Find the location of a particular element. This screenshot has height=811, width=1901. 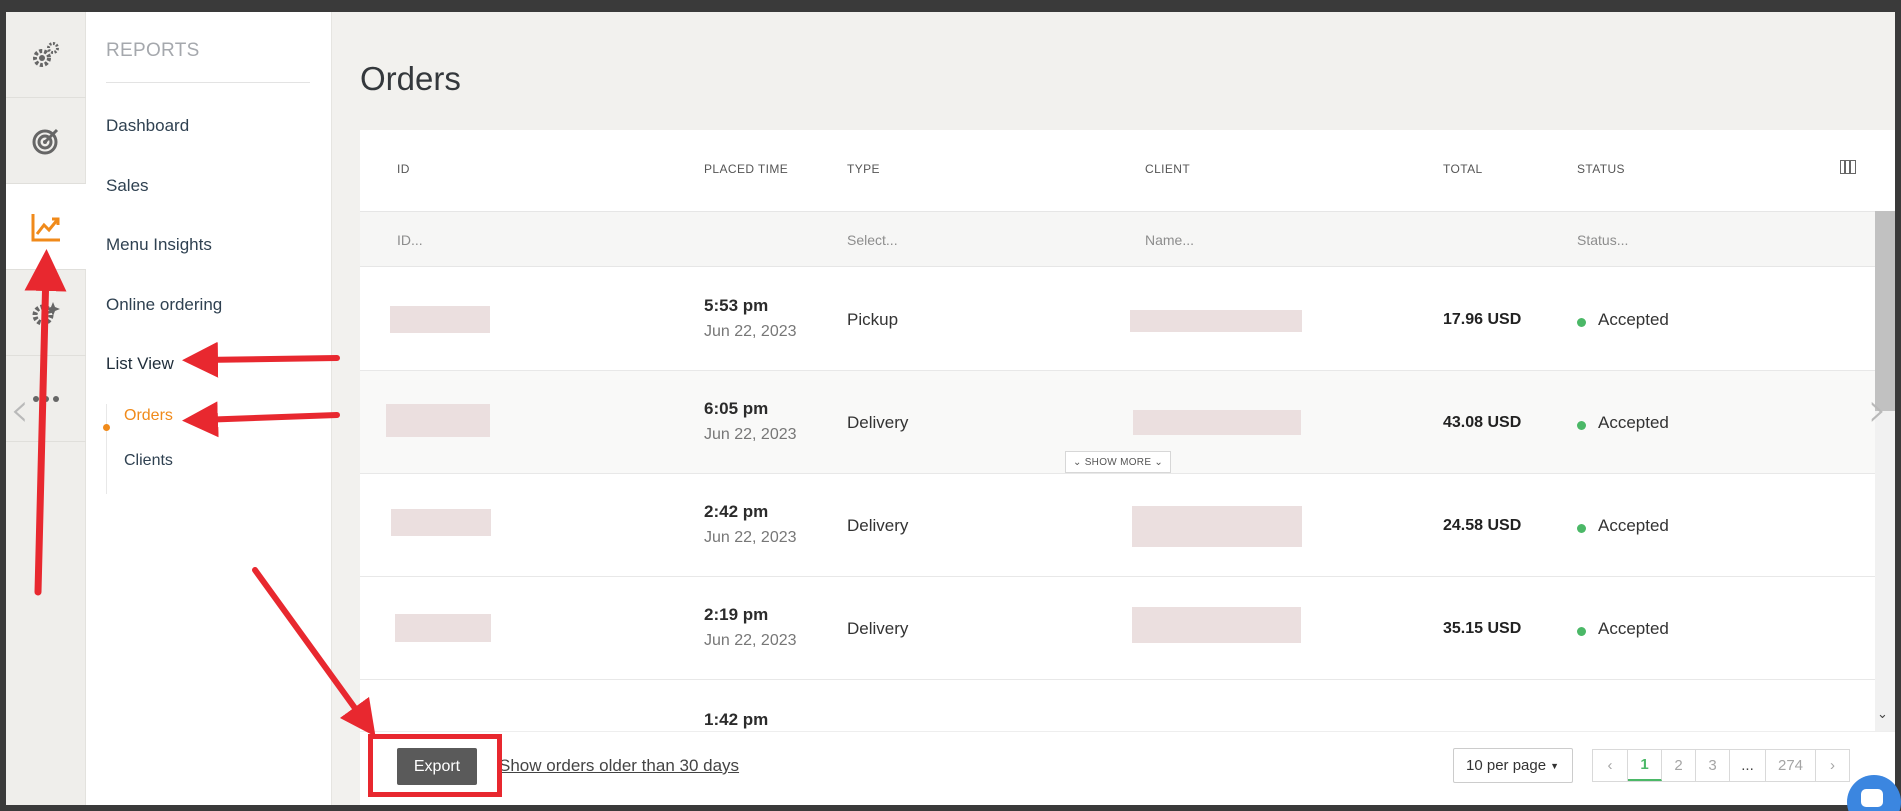

rail-item-settings is located at coordinates (46, 55).